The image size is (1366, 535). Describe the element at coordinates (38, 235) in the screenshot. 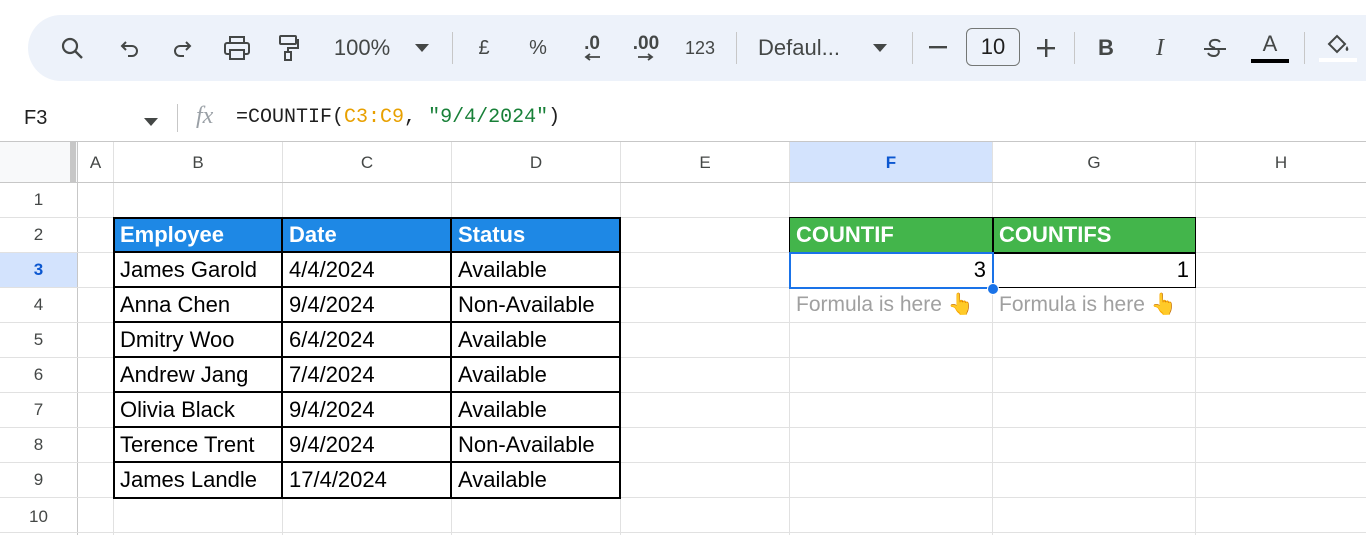

I see `row-header-2: 2` at that location.